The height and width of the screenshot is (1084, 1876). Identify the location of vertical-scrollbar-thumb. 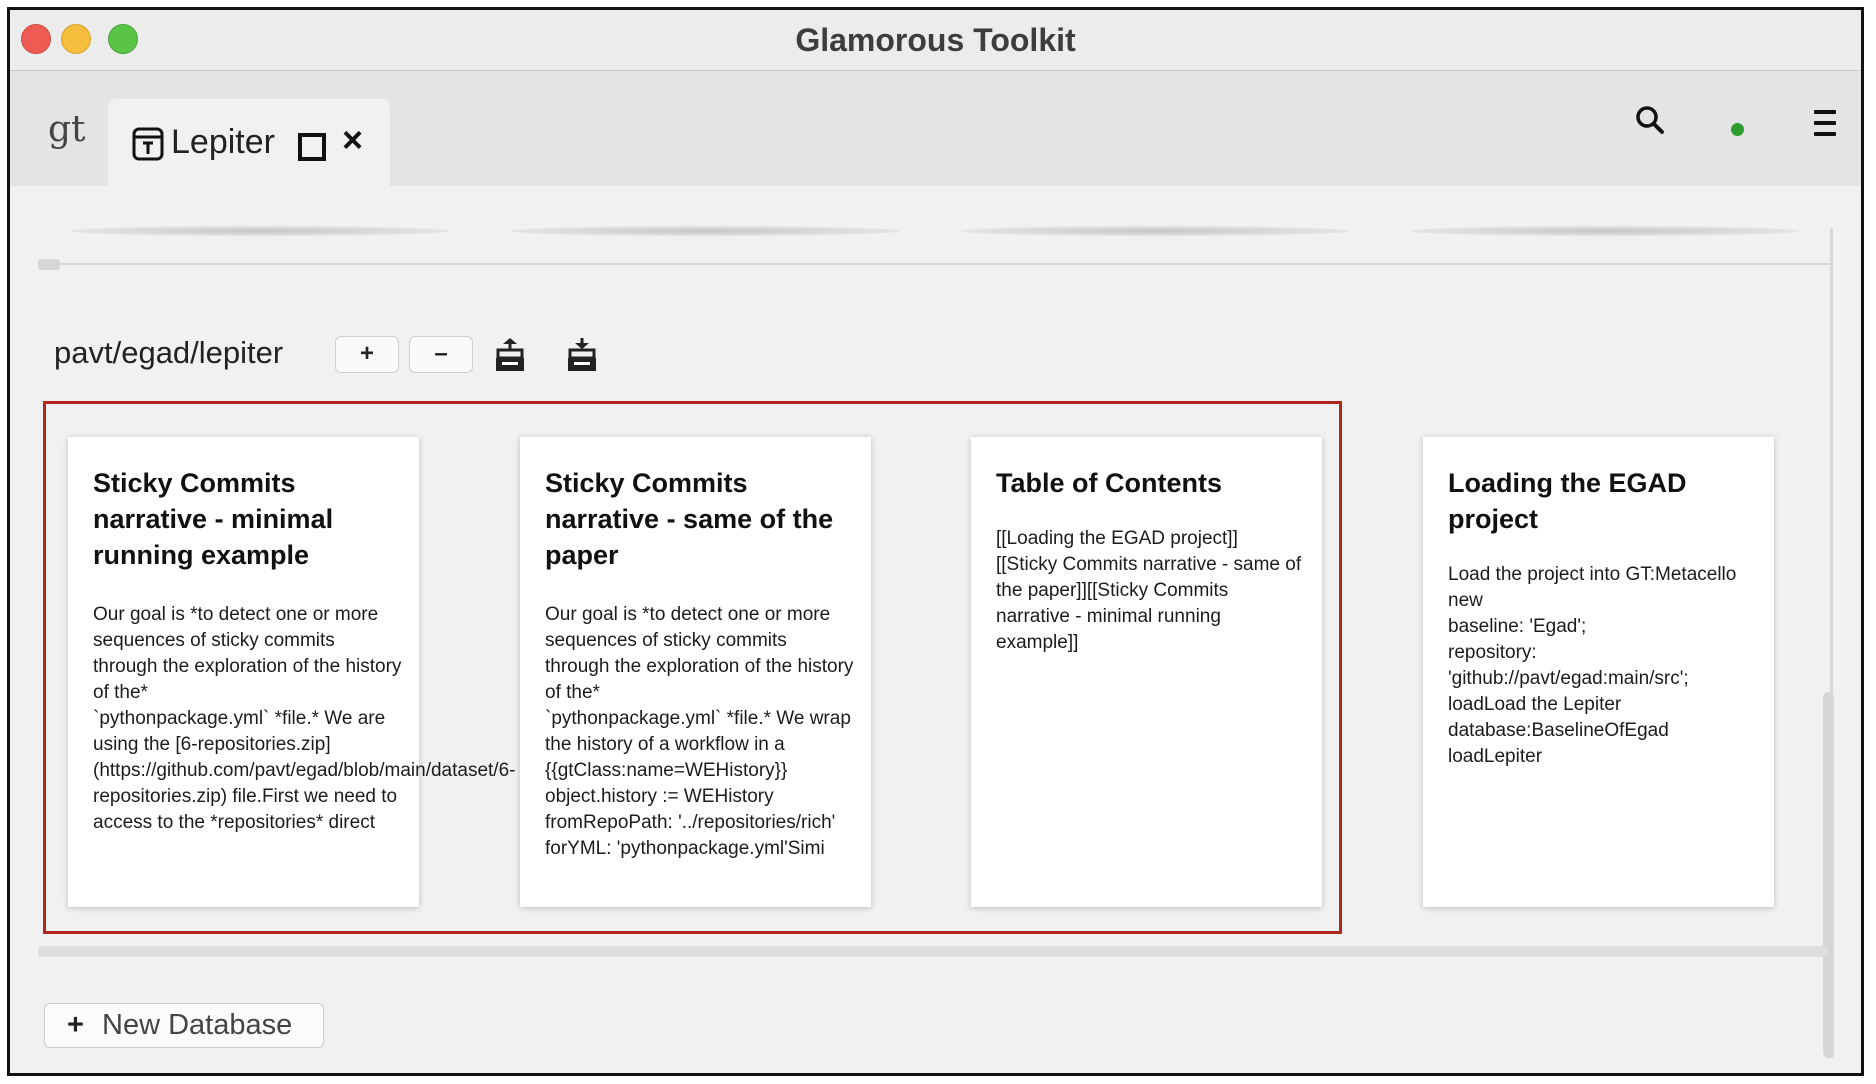
(1828, 875).